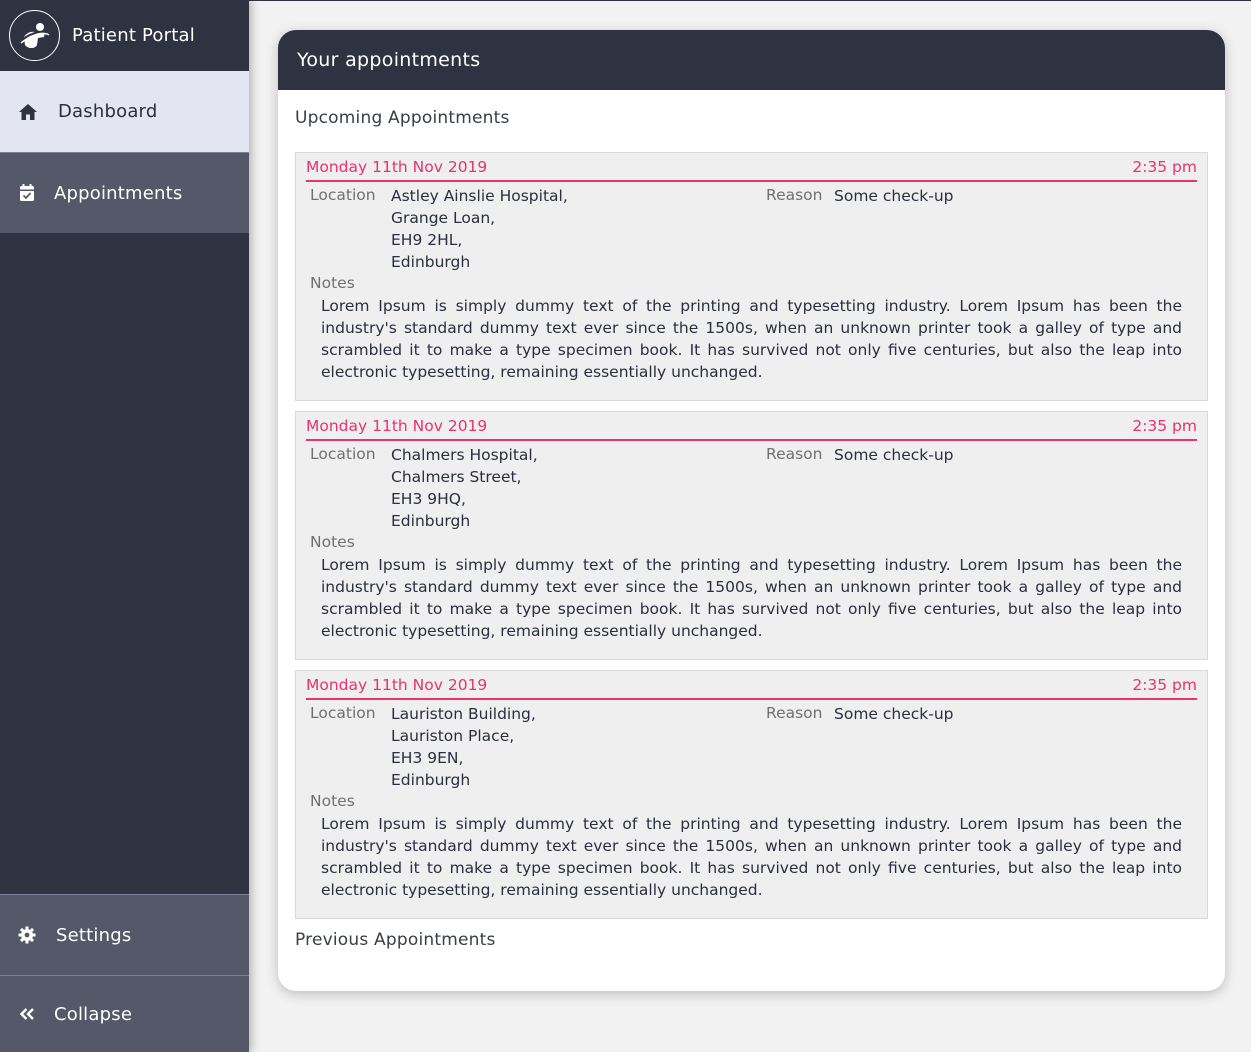 This screenshot has height=1052, width=1251. What do you see at coordinates (427, 240) in the screenshot?
I see `address-line: EH9 2HL,` at bounding box center [427, 240].